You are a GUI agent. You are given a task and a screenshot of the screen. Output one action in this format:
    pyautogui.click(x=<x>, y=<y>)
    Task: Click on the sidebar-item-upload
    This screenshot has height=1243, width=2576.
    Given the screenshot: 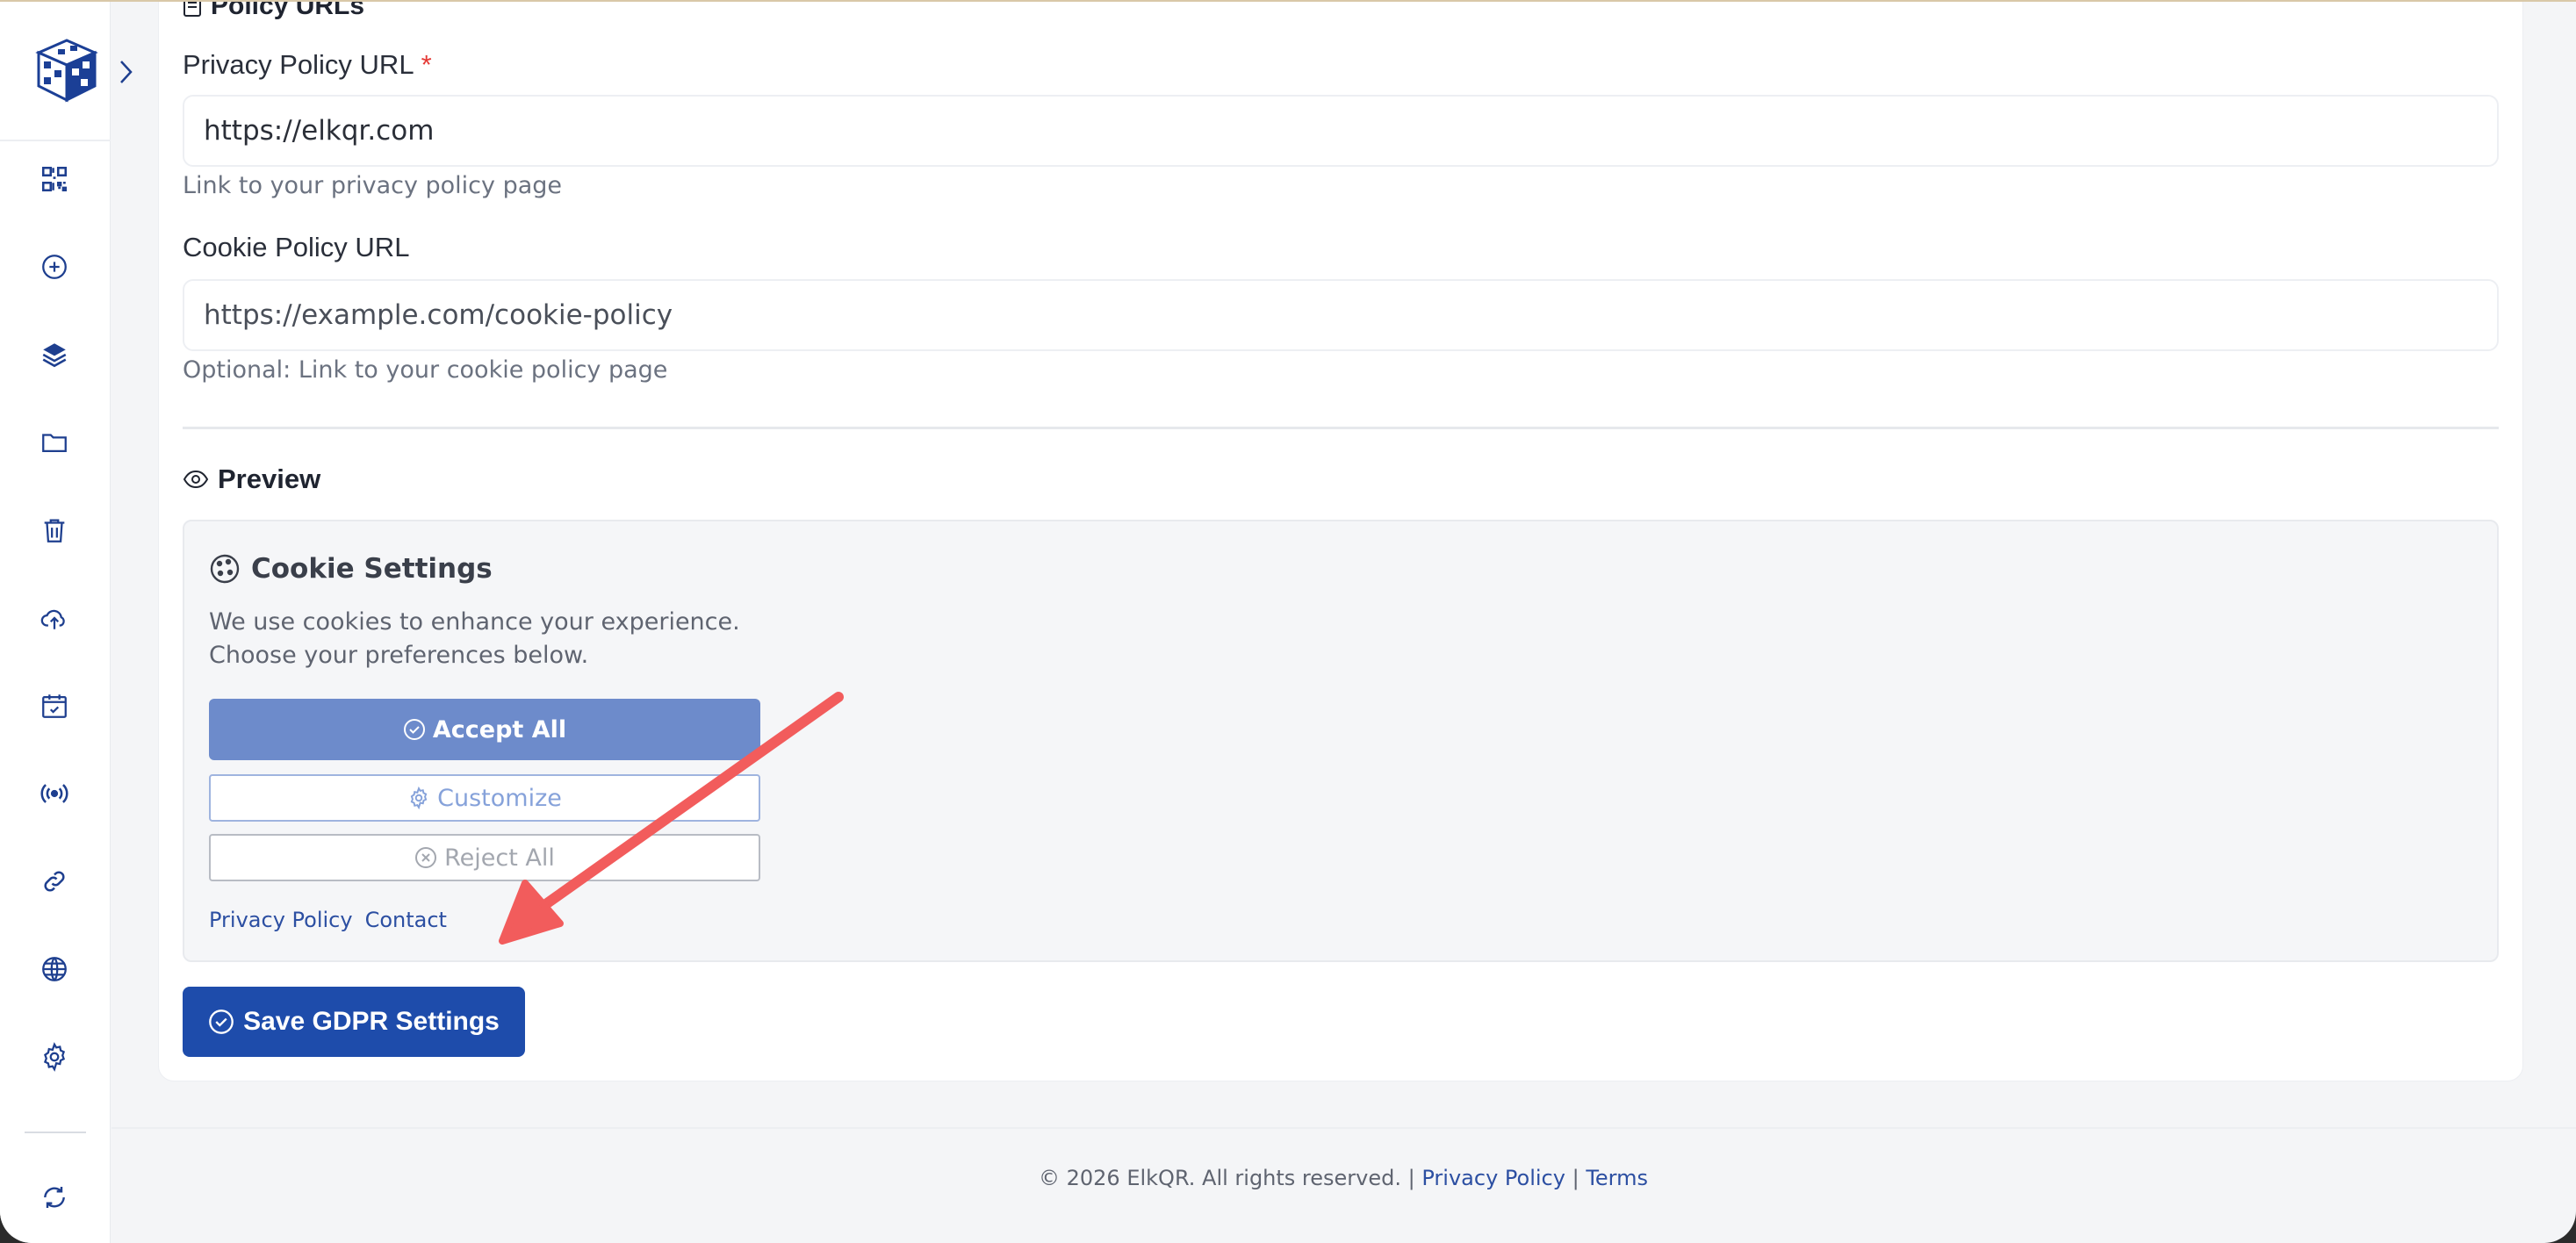 What is the action you would take?
    pyautogui.click(x=54, y=618)
    